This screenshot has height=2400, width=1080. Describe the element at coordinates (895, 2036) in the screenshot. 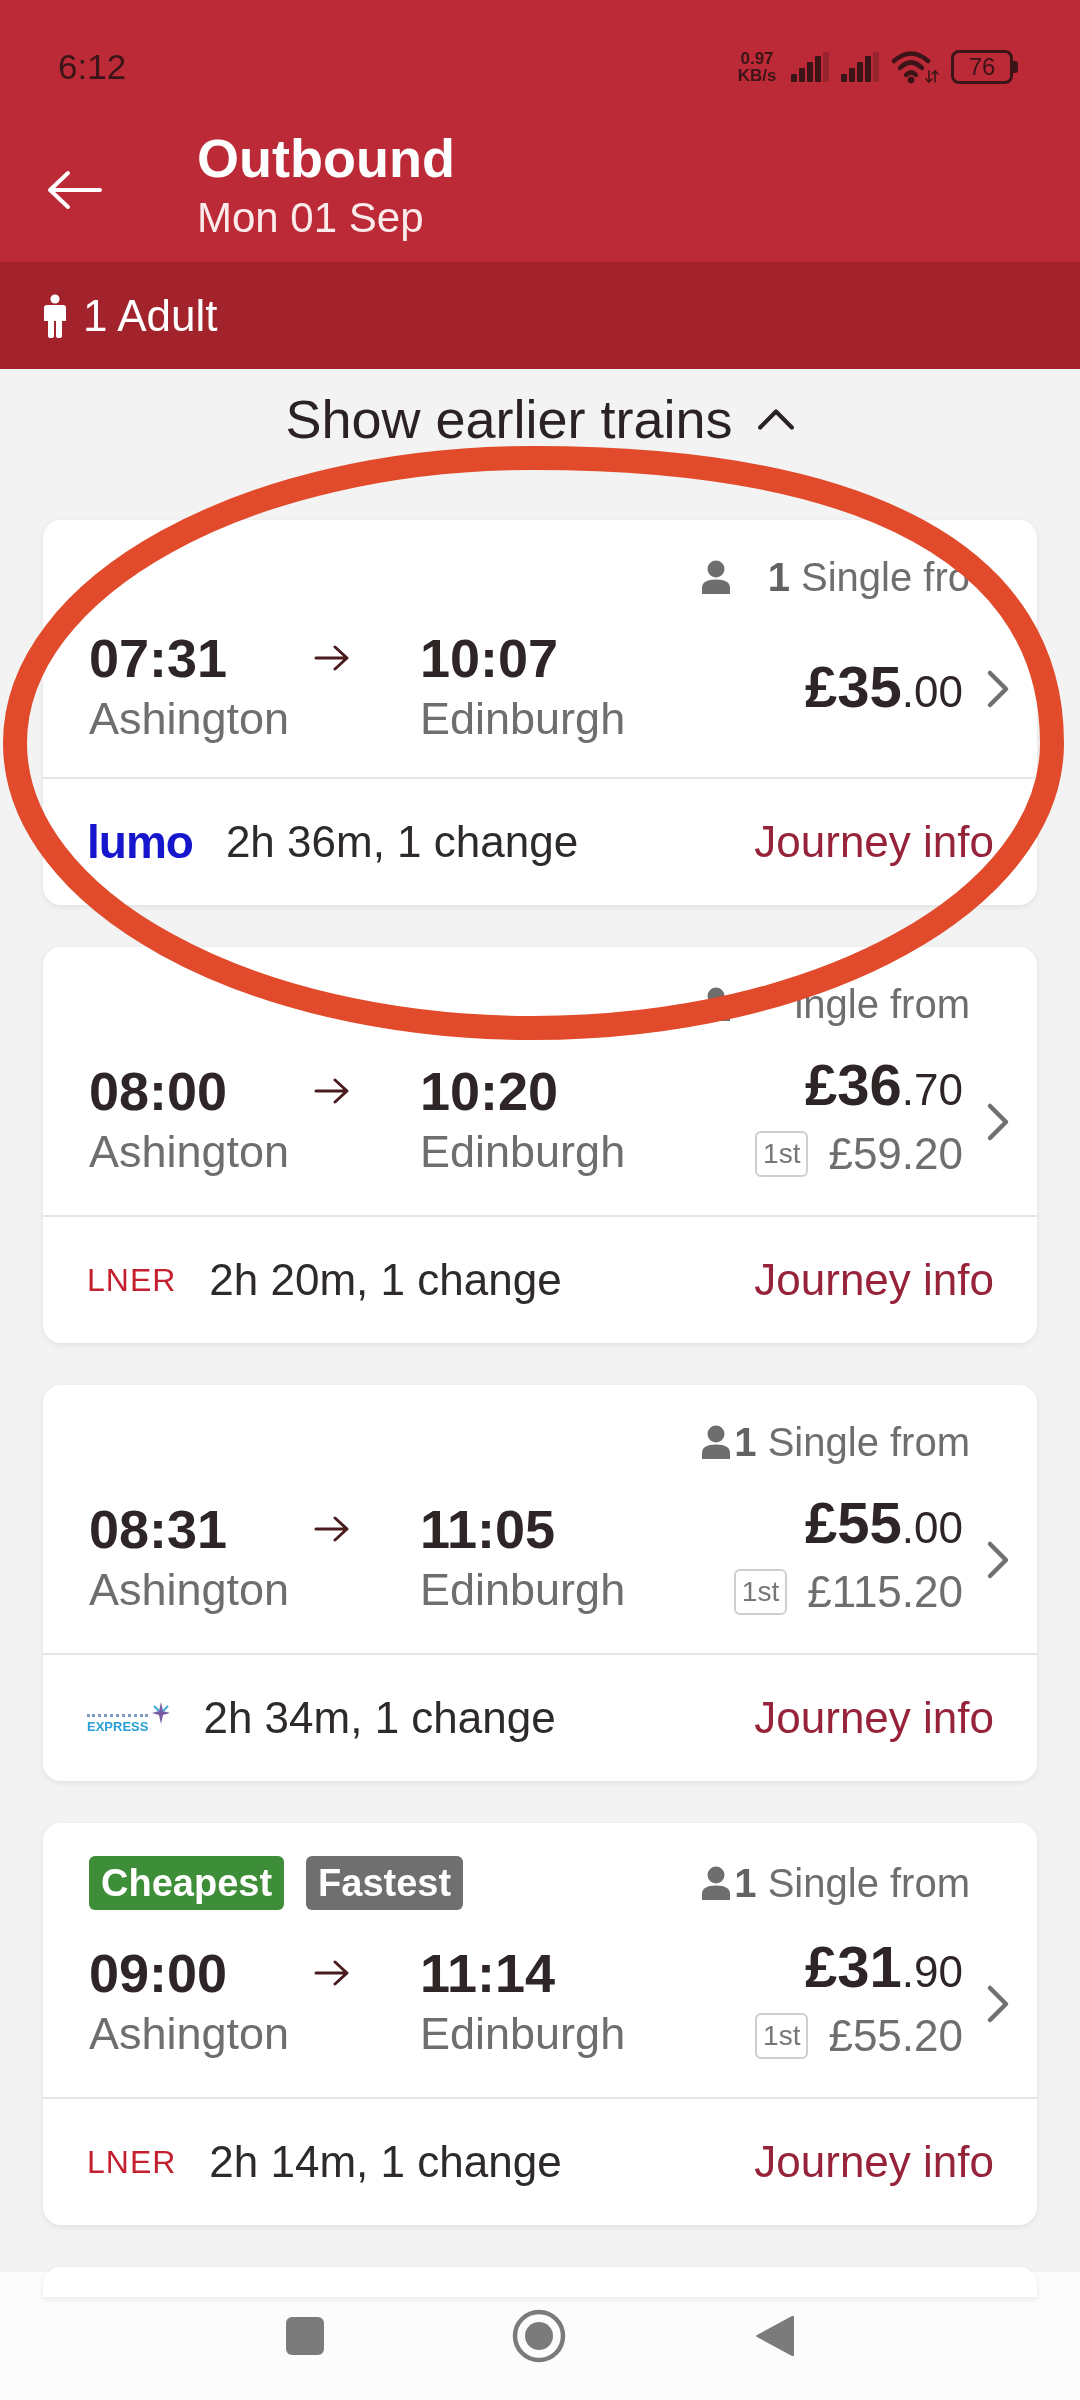

I see `first-class-price: £55.20` at that location.